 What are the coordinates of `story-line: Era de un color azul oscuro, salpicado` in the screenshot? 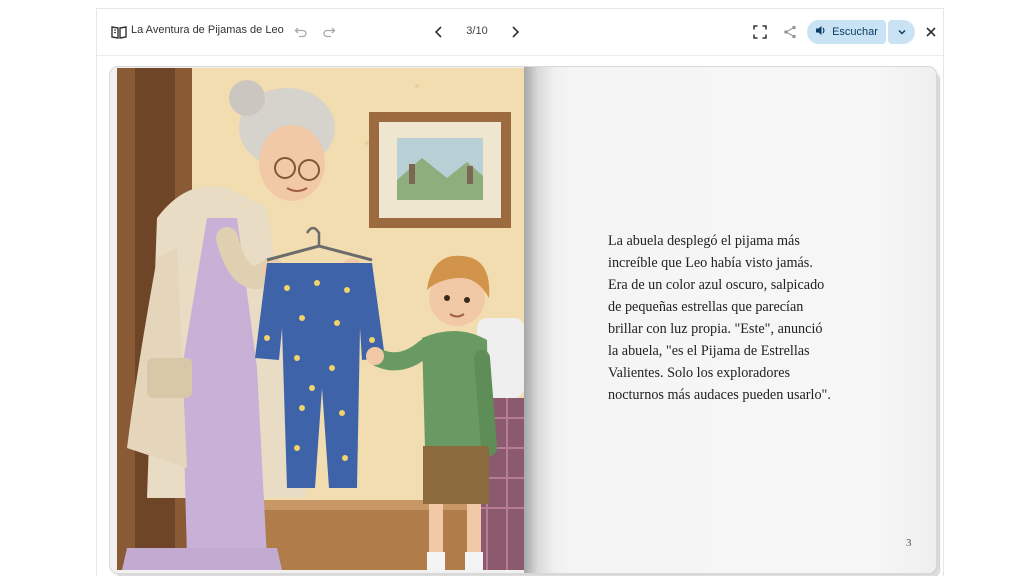 It's located at (716, 285).